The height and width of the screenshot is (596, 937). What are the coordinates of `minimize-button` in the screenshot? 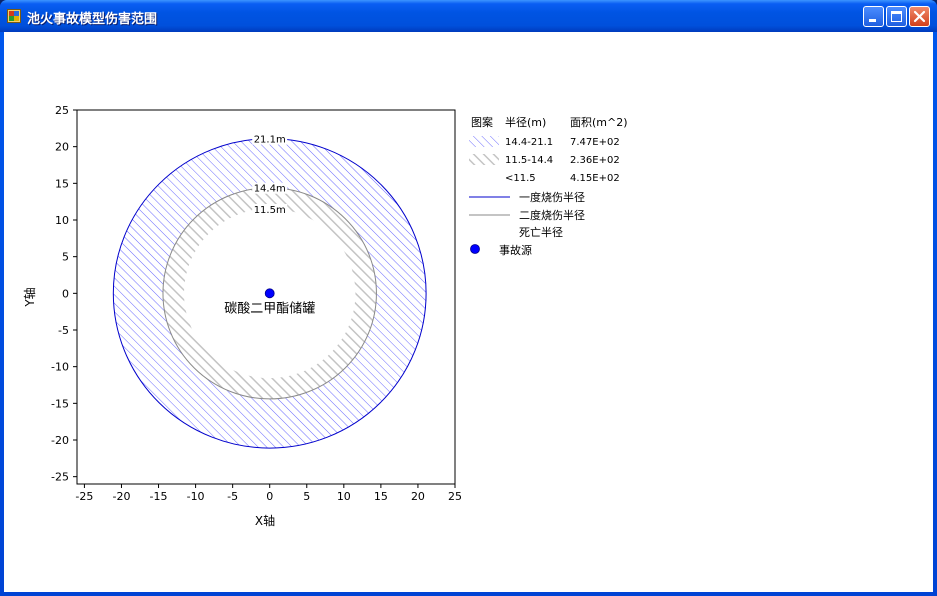 It's located at (873, 16).